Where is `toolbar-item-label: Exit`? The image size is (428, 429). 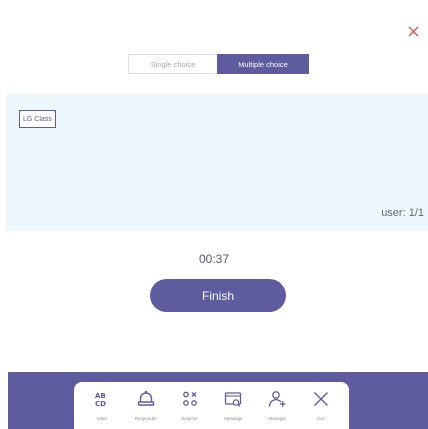
toolbar-item-label: Exit is located at coordinates (321, 418).